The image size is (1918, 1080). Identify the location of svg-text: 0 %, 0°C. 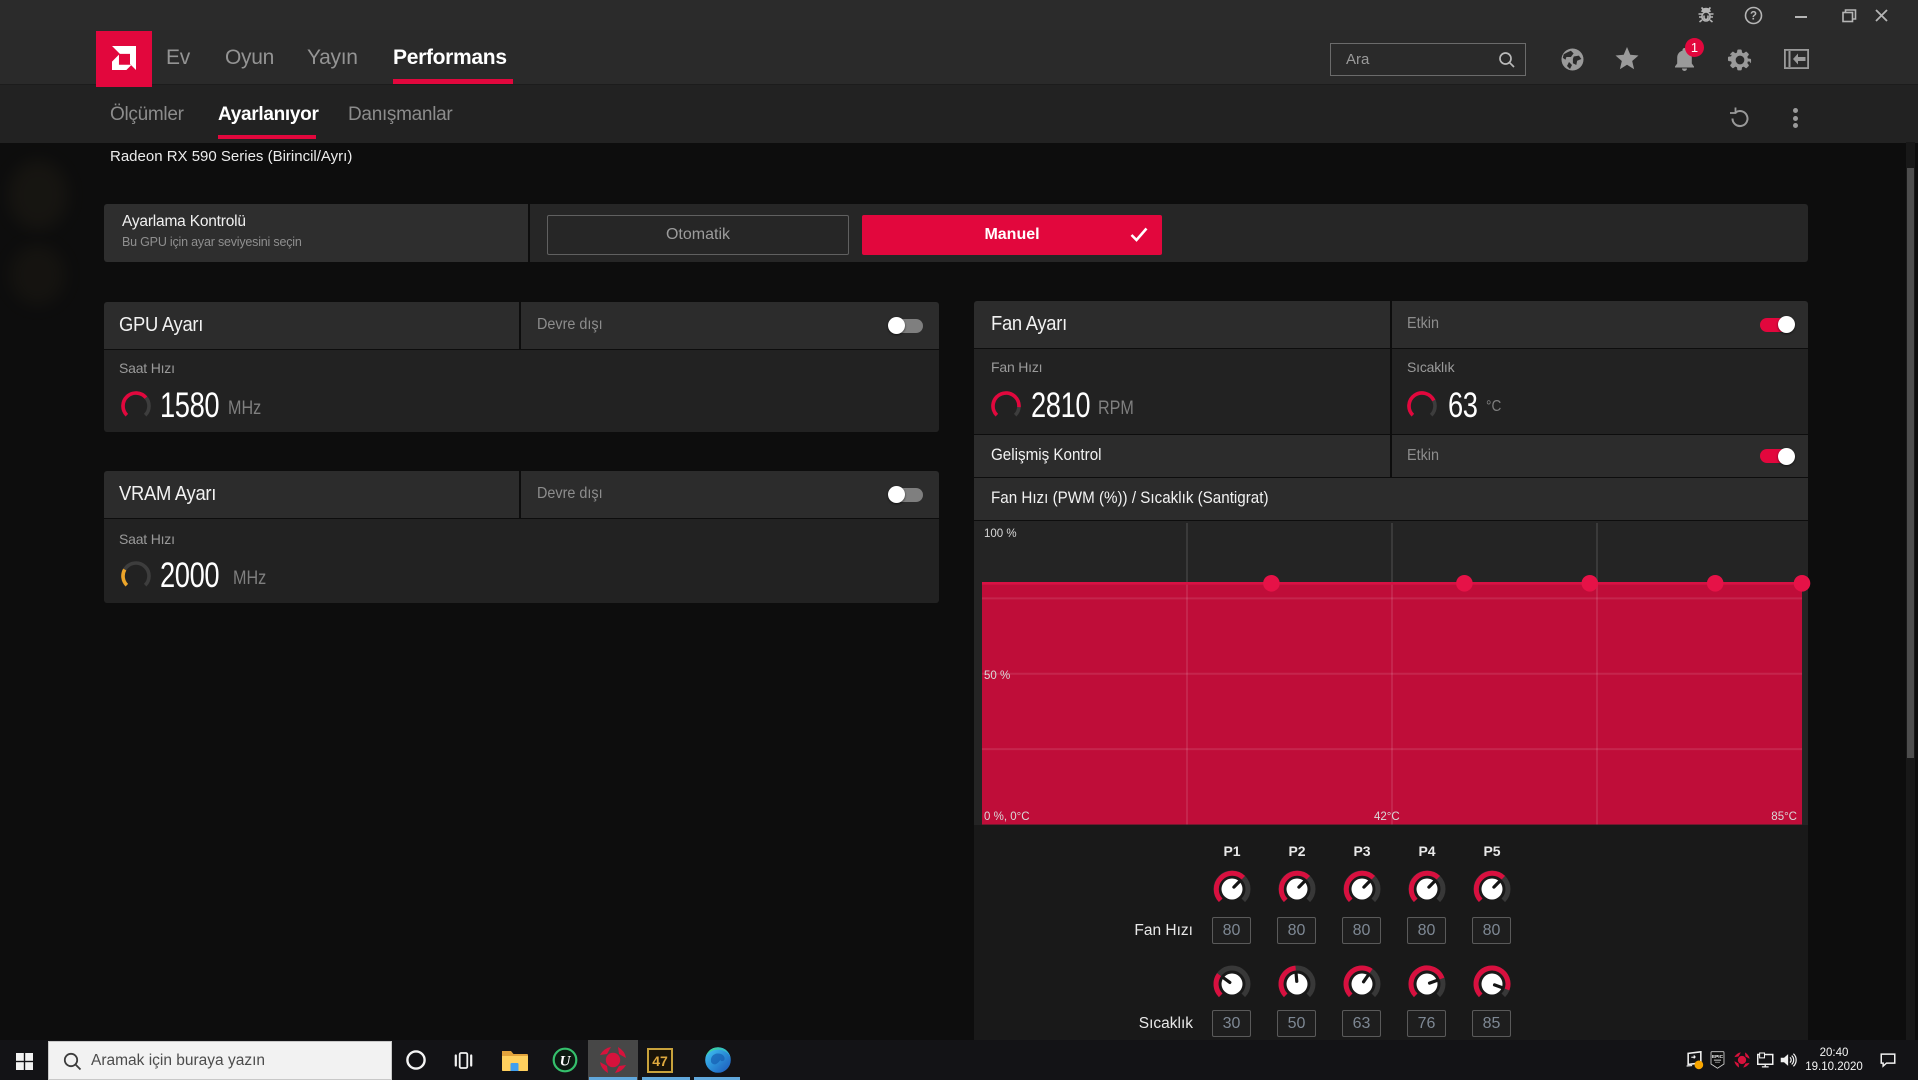
(1007, 817).